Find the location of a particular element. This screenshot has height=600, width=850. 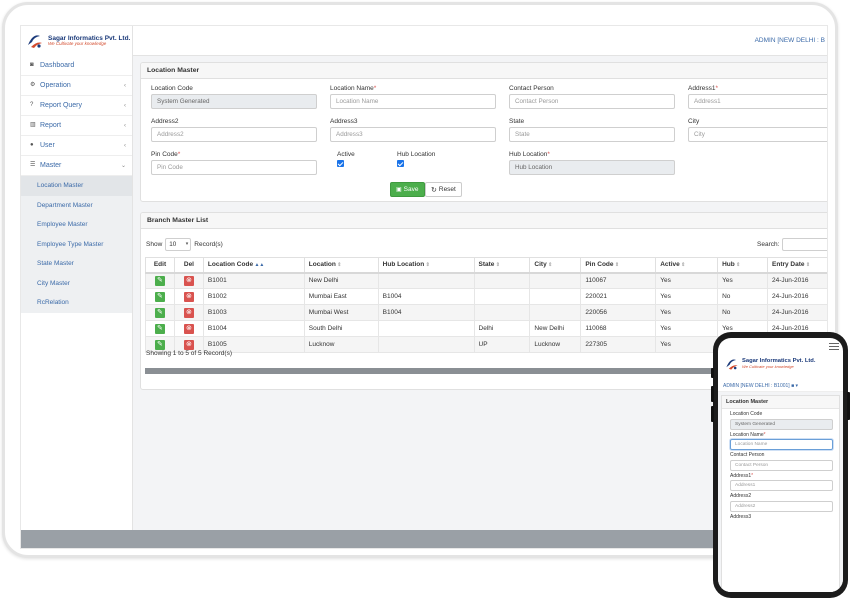

phone-field: Location Name* Location Name is located at coordinates (780, 440).